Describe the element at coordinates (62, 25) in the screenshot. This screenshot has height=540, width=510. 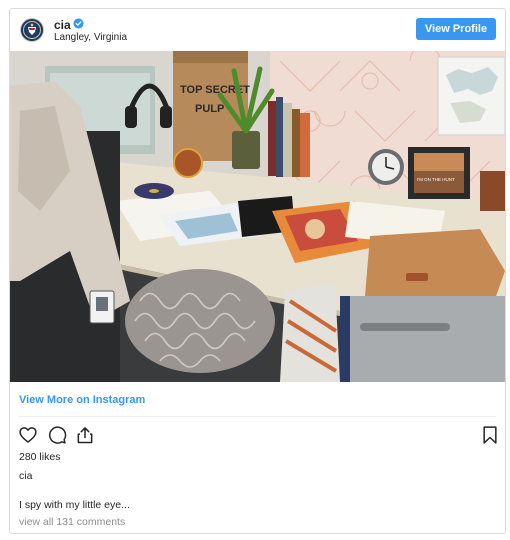
I see `username-link: cia` at that location.